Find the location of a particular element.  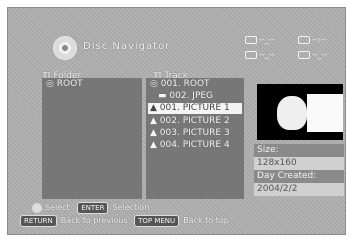

indicator-1: --_-- is located at coordinates (260, 39).